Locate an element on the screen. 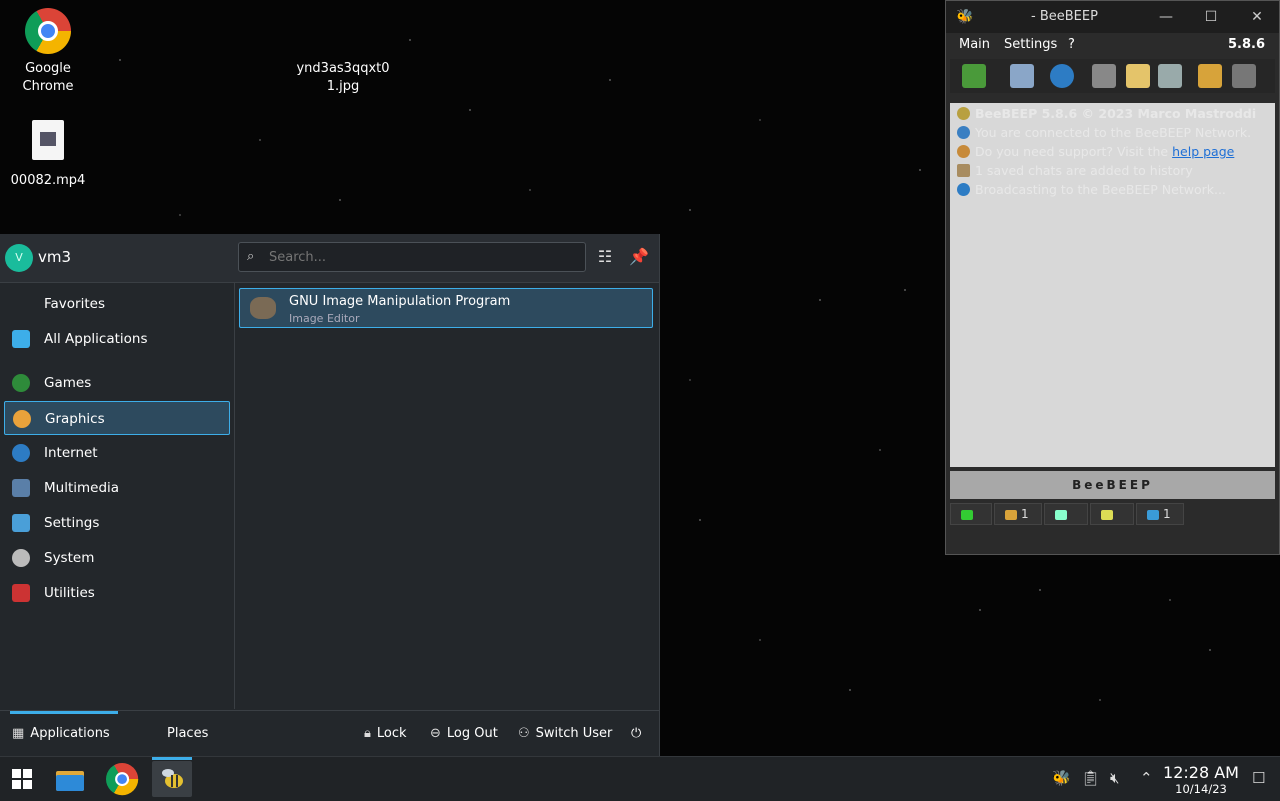 This screenshot has width=1280, height=801. desktop-icon-jpg: ynd3as3qqxt0 1.jpg is located at coordinates (343, 78).